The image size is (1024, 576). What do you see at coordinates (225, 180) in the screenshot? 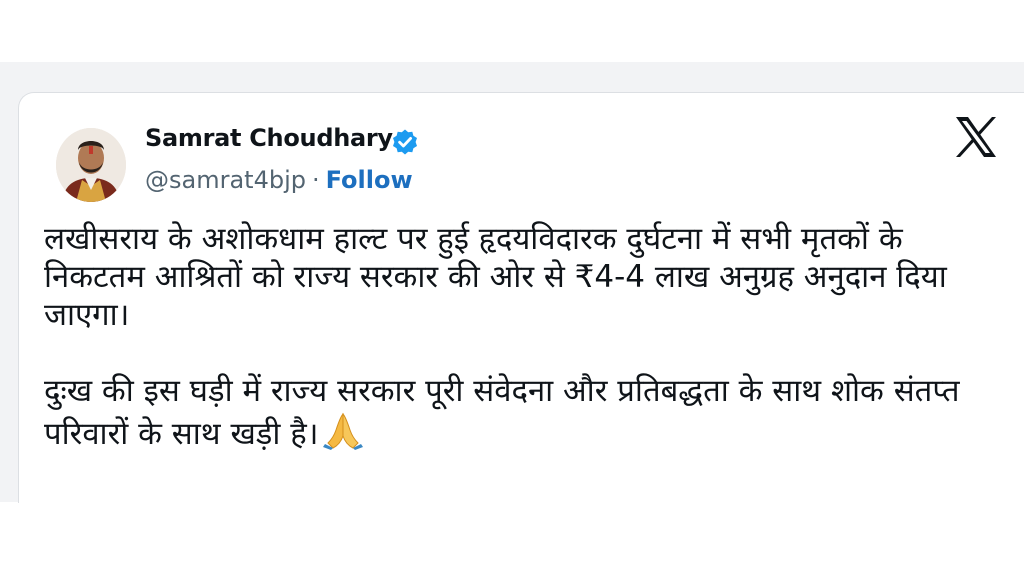
I see `author-handle: @samrat4bjp` at bounding box center [225, 180].